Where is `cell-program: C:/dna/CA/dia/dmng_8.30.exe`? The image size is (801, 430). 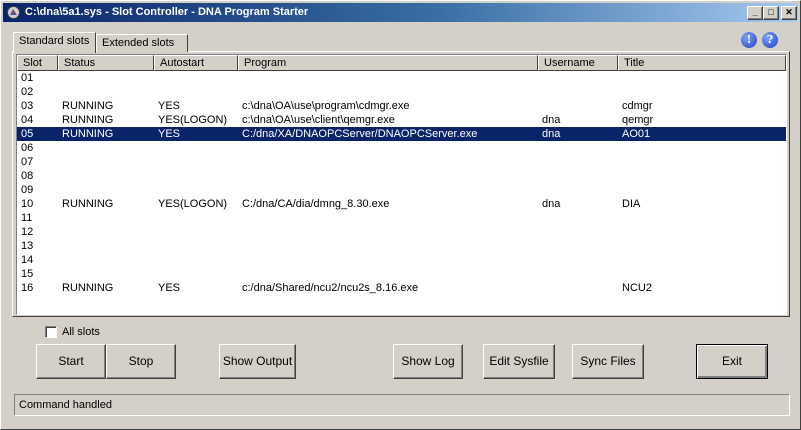 cell-program: C:/dna/CA/dia/dmng_8.30.exe is located at coordinates (316, 204).